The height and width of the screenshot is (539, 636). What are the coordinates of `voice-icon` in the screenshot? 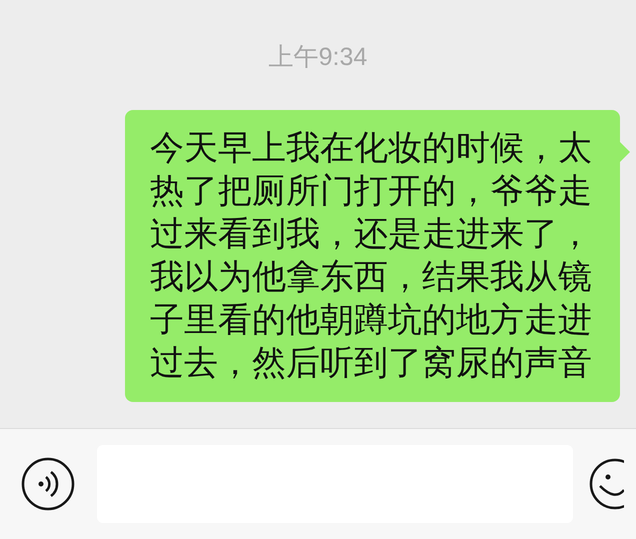 It's located at (48, 484).